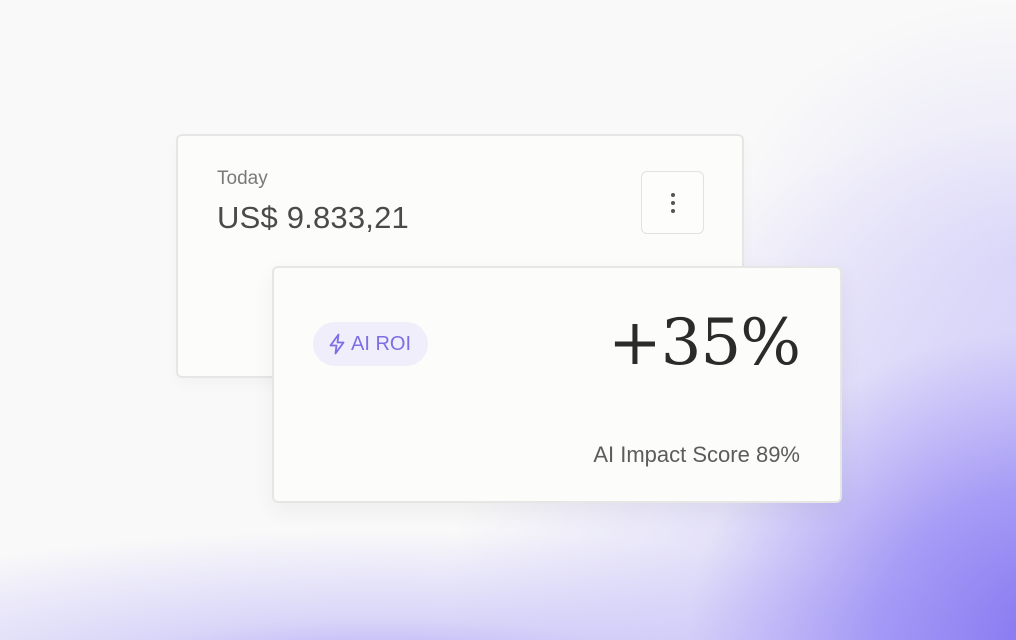 The height and width of the screenshot is (640, 1016). I want to click on ai-roi-badge: AI ROI, so click(371, 344).